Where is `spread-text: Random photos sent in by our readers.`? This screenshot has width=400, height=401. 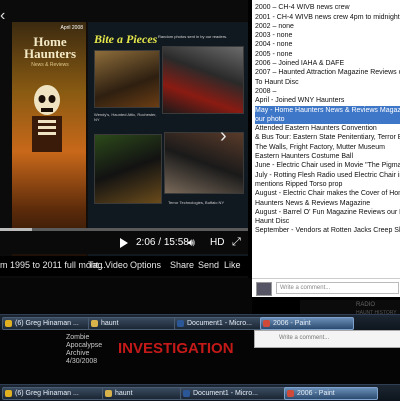
spread-text: Random photos sent in by our readers. is located at coordinates (193, 36).